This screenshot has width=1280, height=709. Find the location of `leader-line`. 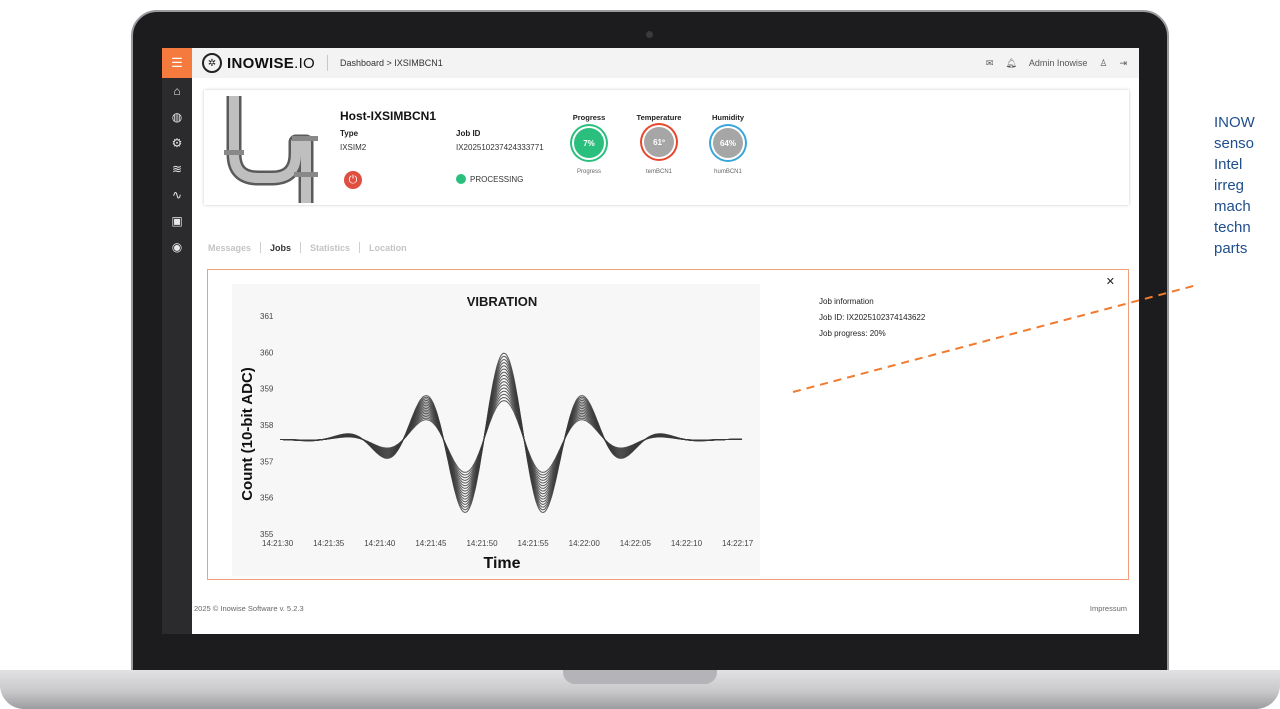

leader-line is located at coordinates (995, 338).